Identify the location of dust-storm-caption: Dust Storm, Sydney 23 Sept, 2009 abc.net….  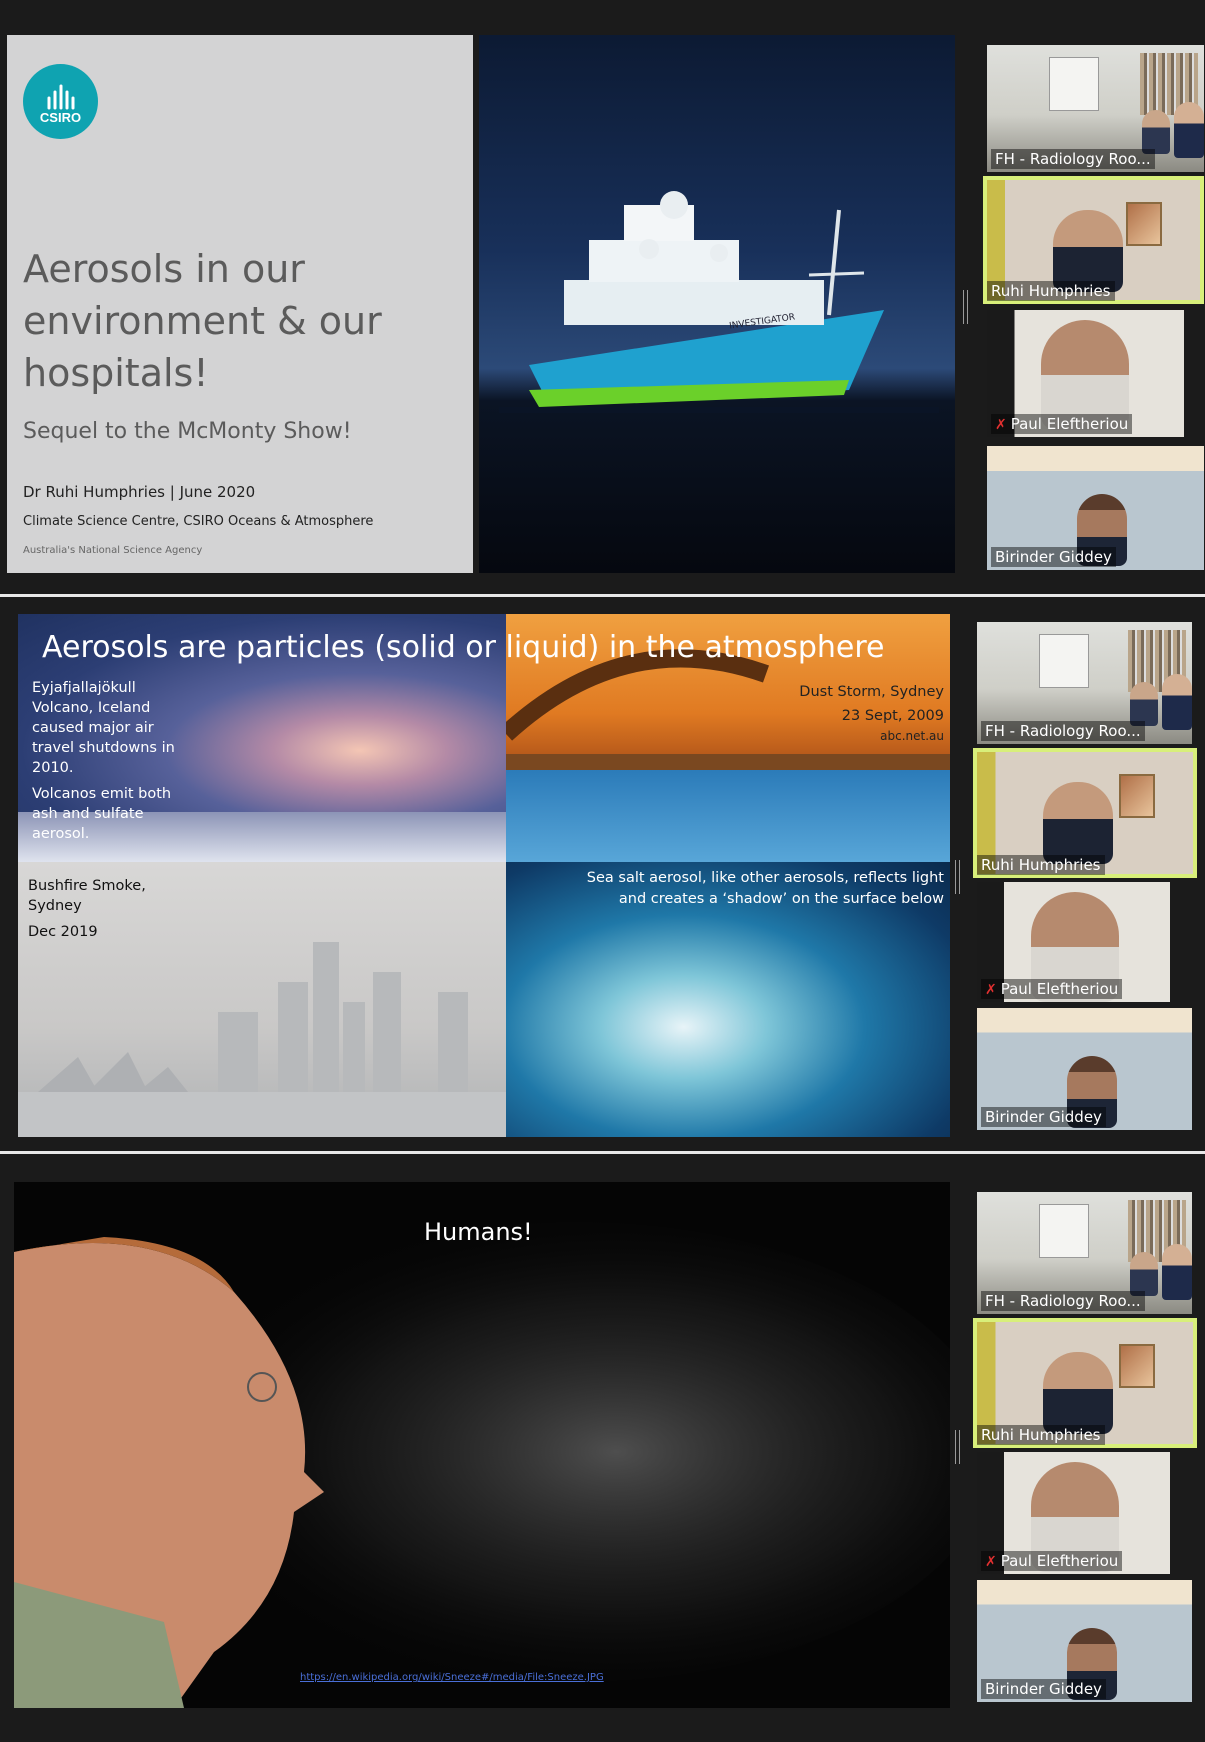
(871, 712).